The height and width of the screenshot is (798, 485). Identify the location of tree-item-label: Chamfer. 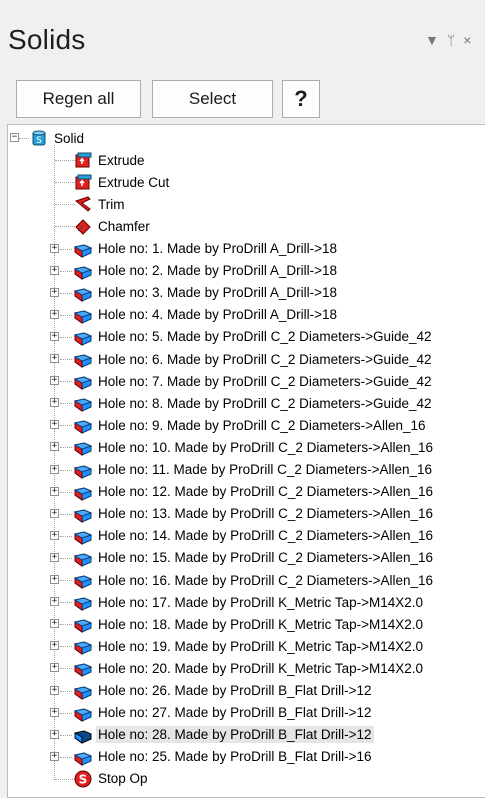
(124, 226).